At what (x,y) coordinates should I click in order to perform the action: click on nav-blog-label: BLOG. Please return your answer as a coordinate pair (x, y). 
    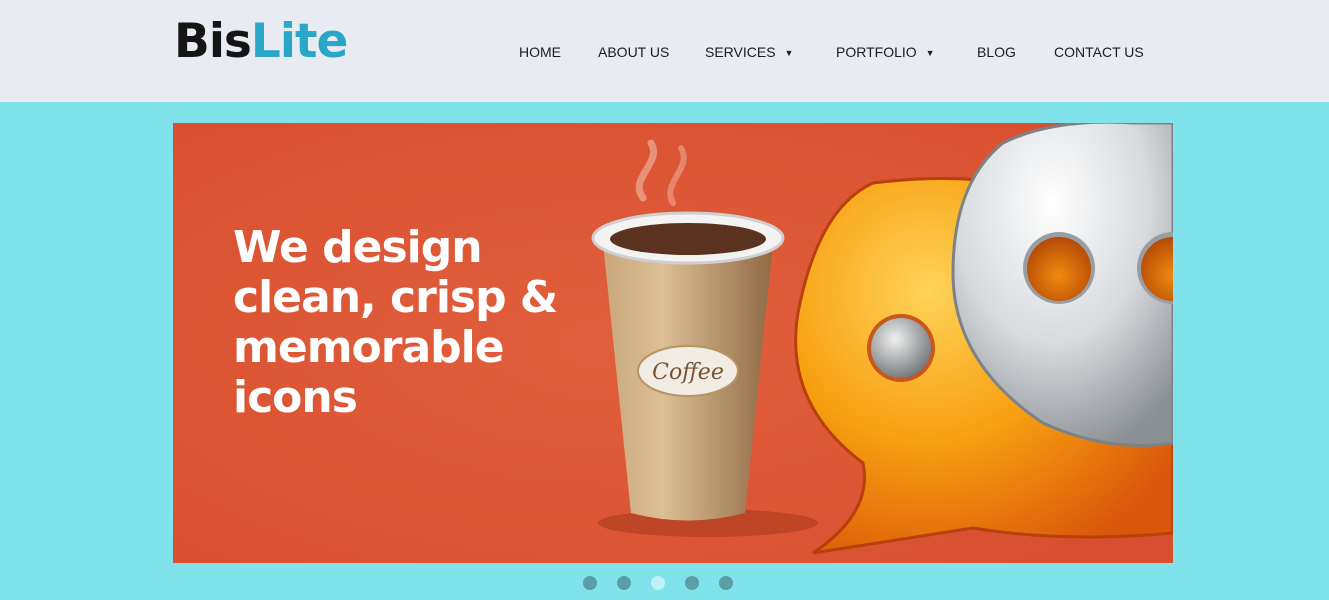
    Looking at the image, I should click on (996, 52).